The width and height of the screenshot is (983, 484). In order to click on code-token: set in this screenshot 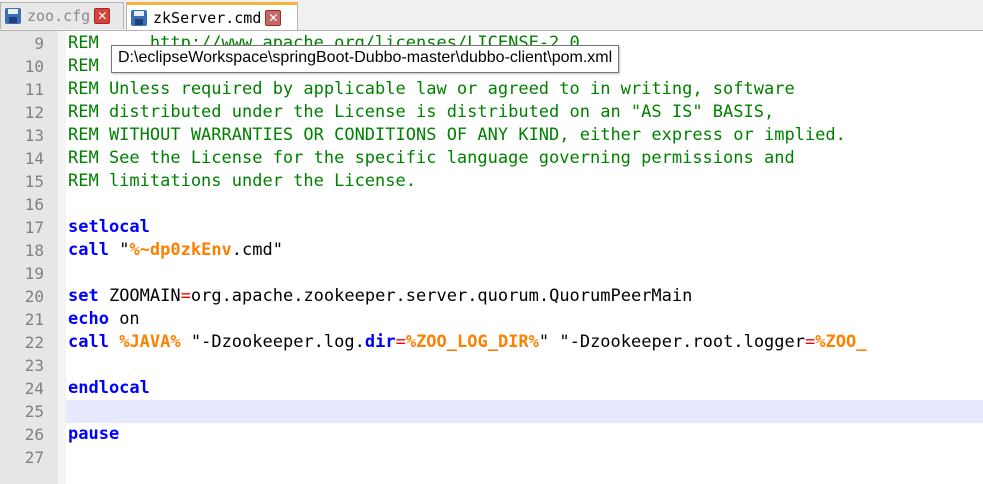, I will do `click(83, 296)`.